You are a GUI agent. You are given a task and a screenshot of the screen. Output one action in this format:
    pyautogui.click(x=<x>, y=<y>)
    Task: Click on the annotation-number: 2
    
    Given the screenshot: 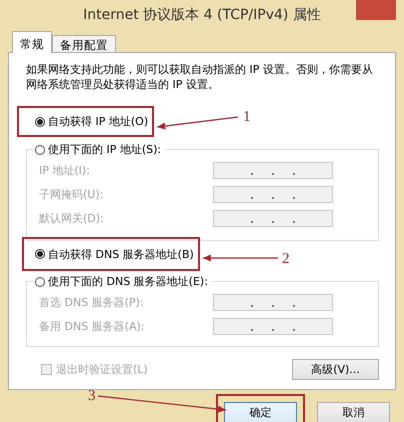 What is the action you would take?
    pyautogui.click(x=286, y=259)
    